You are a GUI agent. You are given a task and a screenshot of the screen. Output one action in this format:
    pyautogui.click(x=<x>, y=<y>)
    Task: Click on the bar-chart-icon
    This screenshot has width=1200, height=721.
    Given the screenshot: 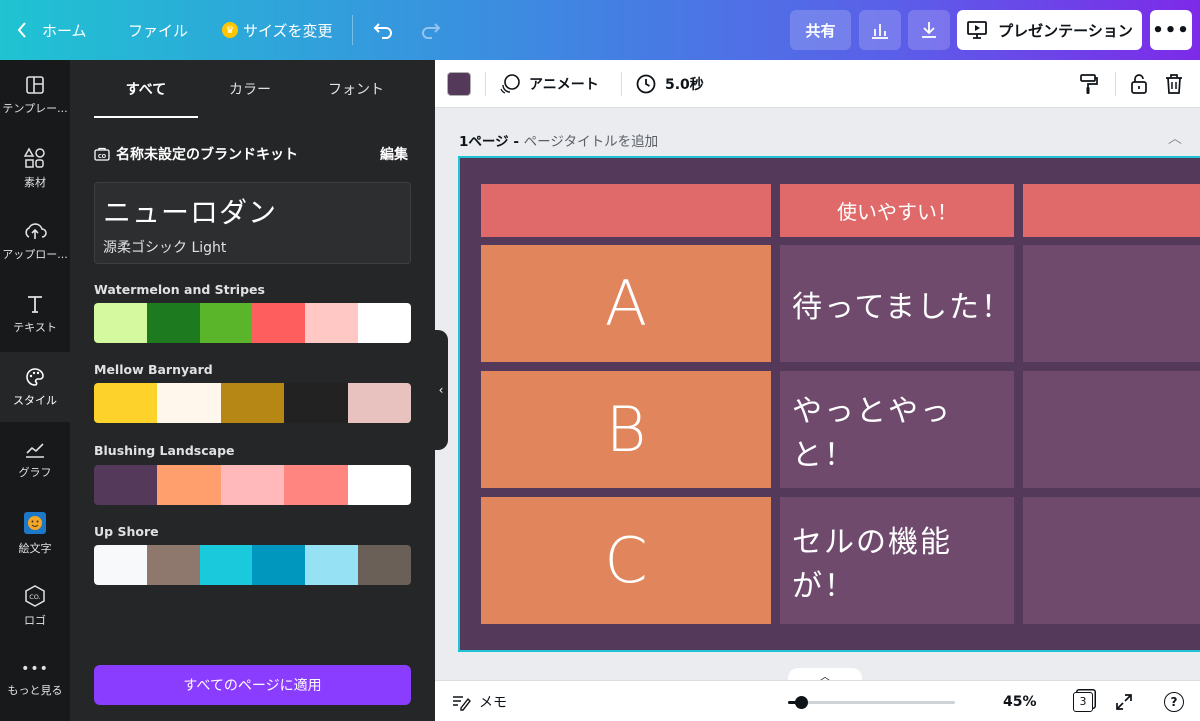 What is the action you would take?
    pyautogui.click(x=880, y=31)
    